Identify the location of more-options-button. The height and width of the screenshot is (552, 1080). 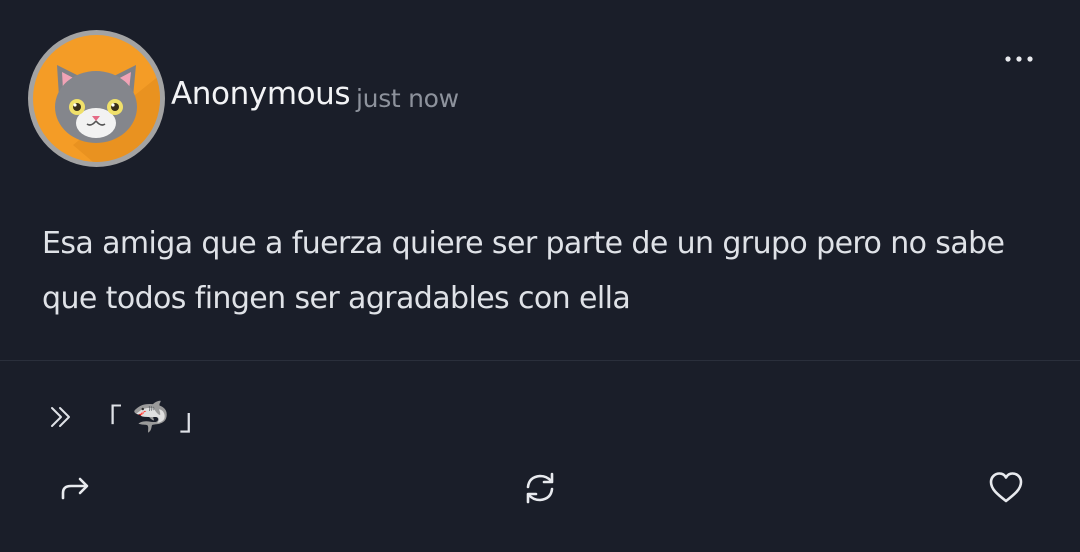
(1019, 59).